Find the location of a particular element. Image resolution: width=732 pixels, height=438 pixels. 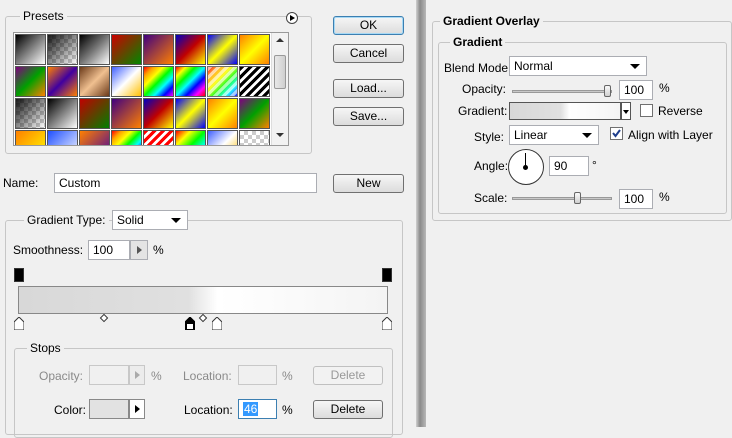

opacity-slider-thumb is located at coordinates (607, 91).